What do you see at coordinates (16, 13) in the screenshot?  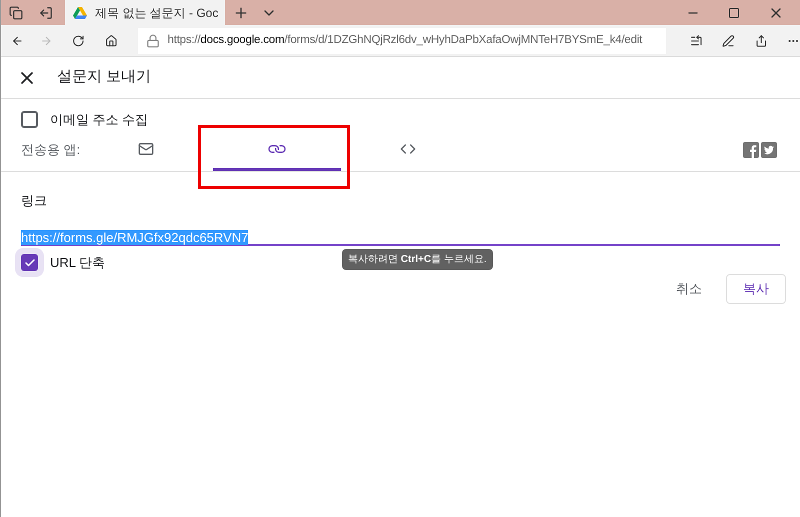 I see `tabs-aside-icon` at bounding box center [16, 13].